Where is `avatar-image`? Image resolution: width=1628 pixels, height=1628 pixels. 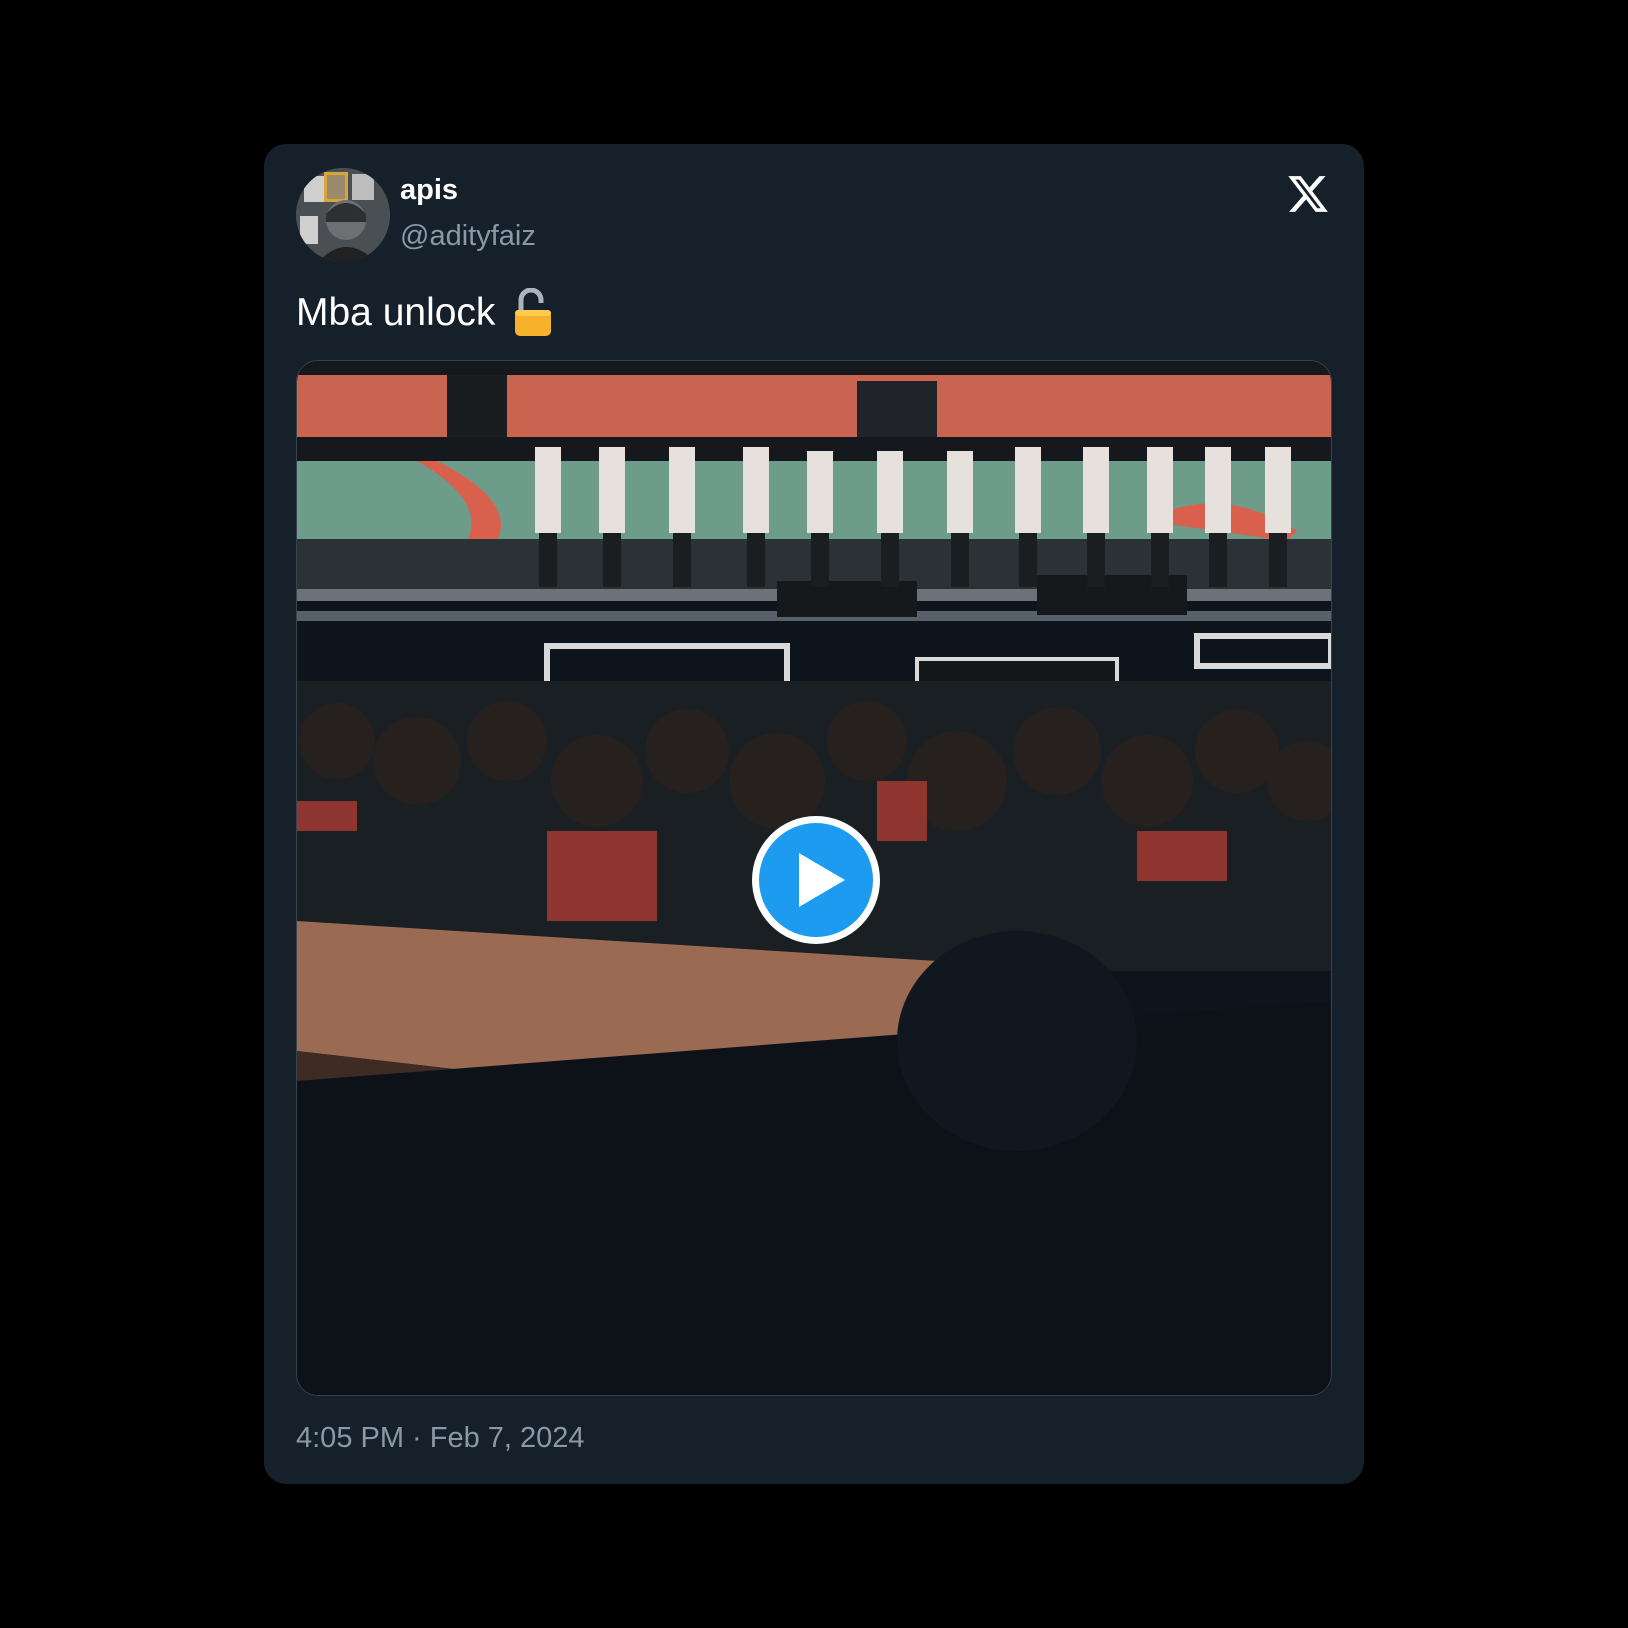
avatar-image is located at coordinates (343, 215).